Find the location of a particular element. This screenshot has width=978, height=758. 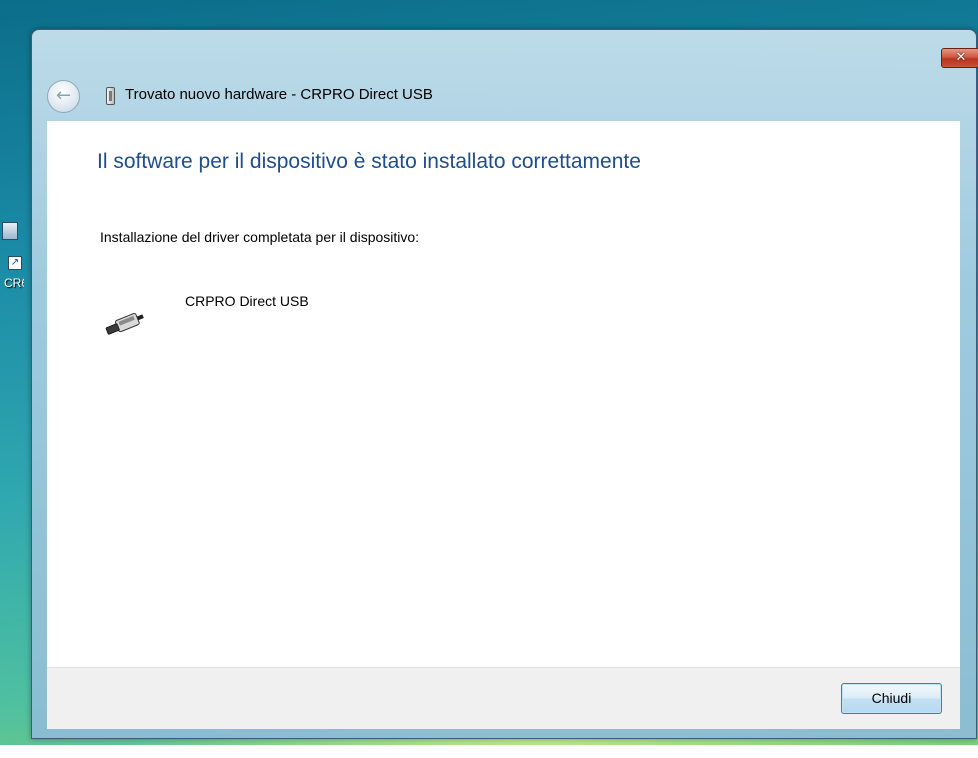

monitor-icon is located at coordinates (10, 231).